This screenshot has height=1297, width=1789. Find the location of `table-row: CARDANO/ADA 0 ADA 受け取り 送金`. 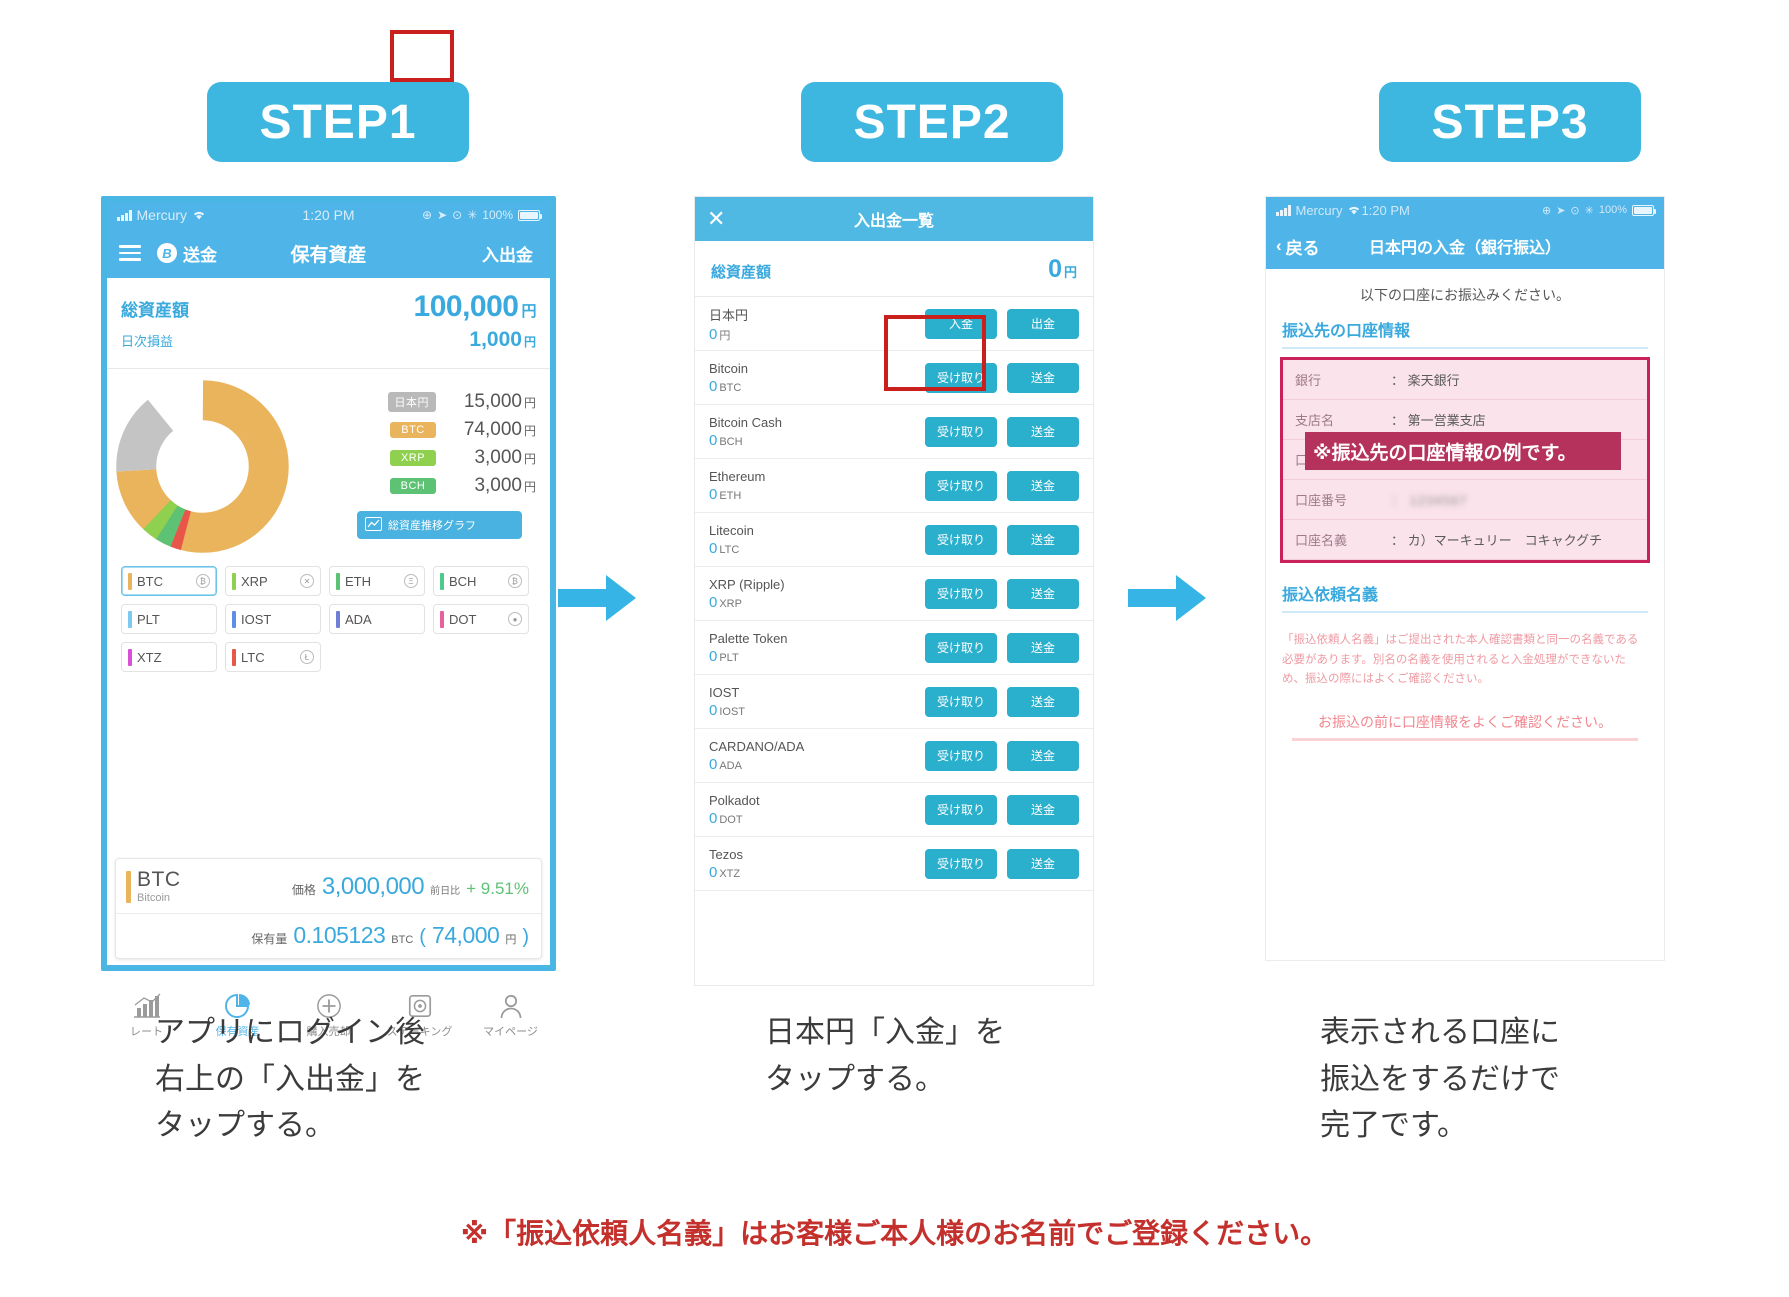

table-row: CARDANO/ADA 0 ADA 受け取り 送金 is located at coordinates (894, 756).